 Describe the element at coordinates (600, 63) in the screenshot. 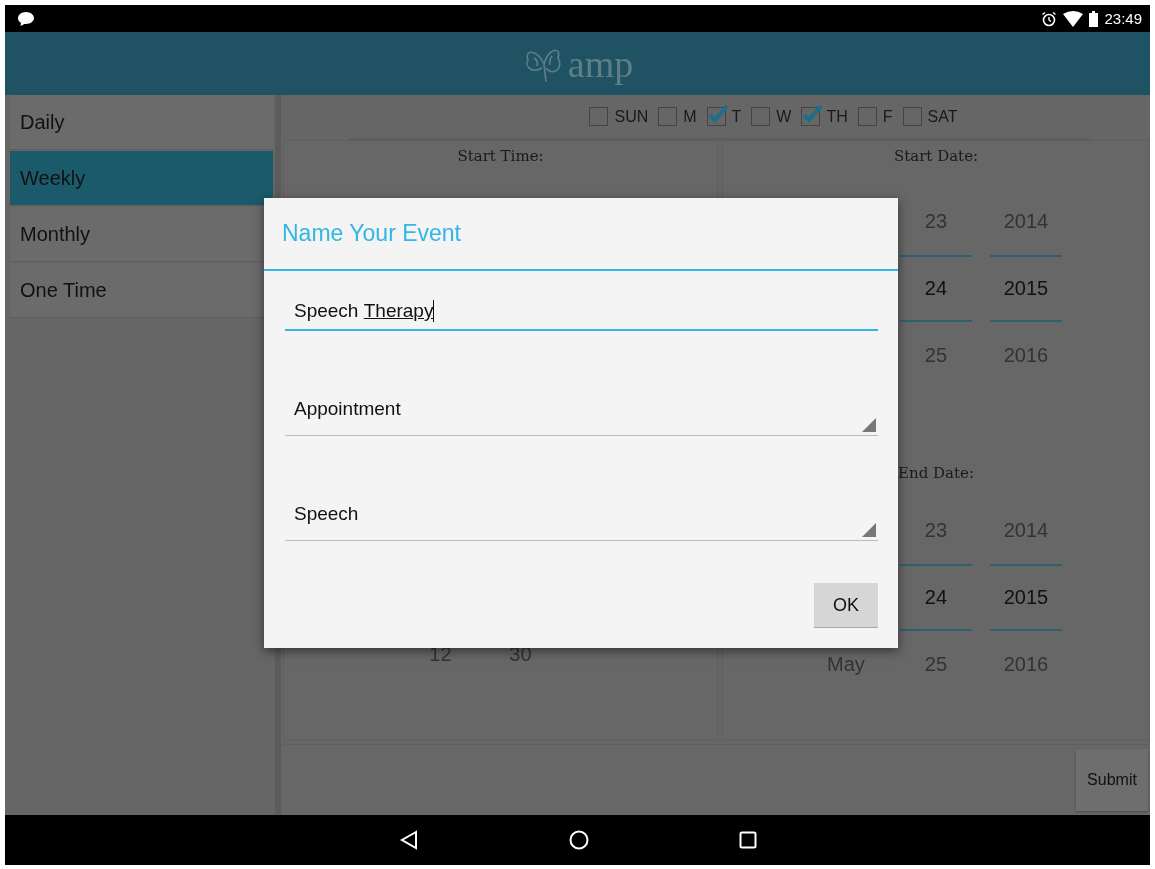

I see `app-logo-text: amp` at that location.